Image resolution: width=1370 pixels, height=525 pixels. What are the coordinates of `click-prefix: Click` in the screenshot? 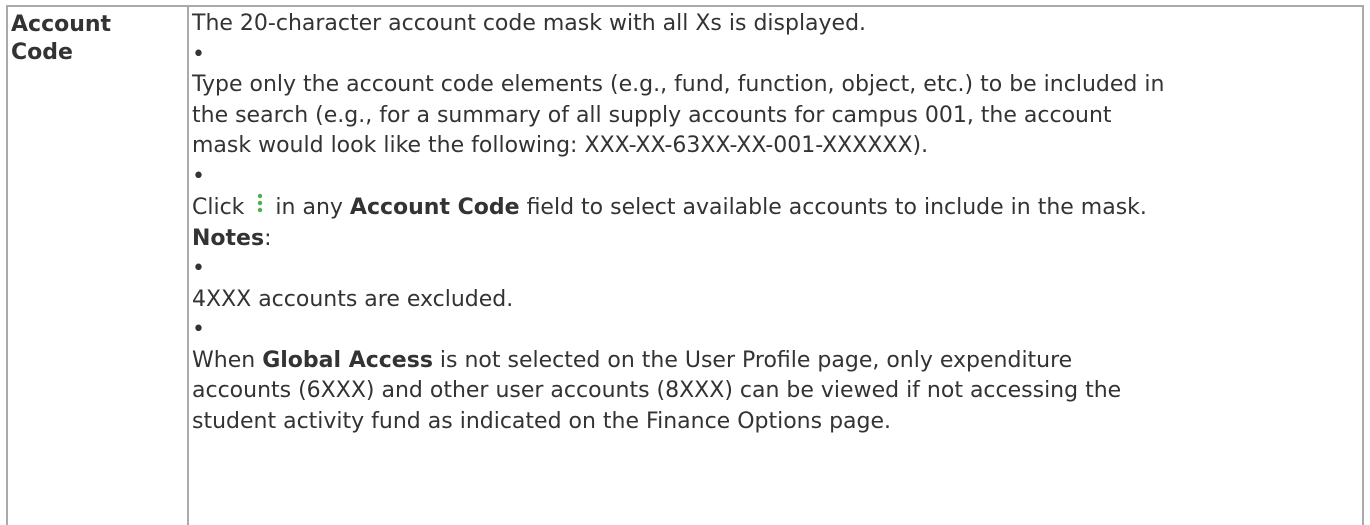 It's located at (218, 207).